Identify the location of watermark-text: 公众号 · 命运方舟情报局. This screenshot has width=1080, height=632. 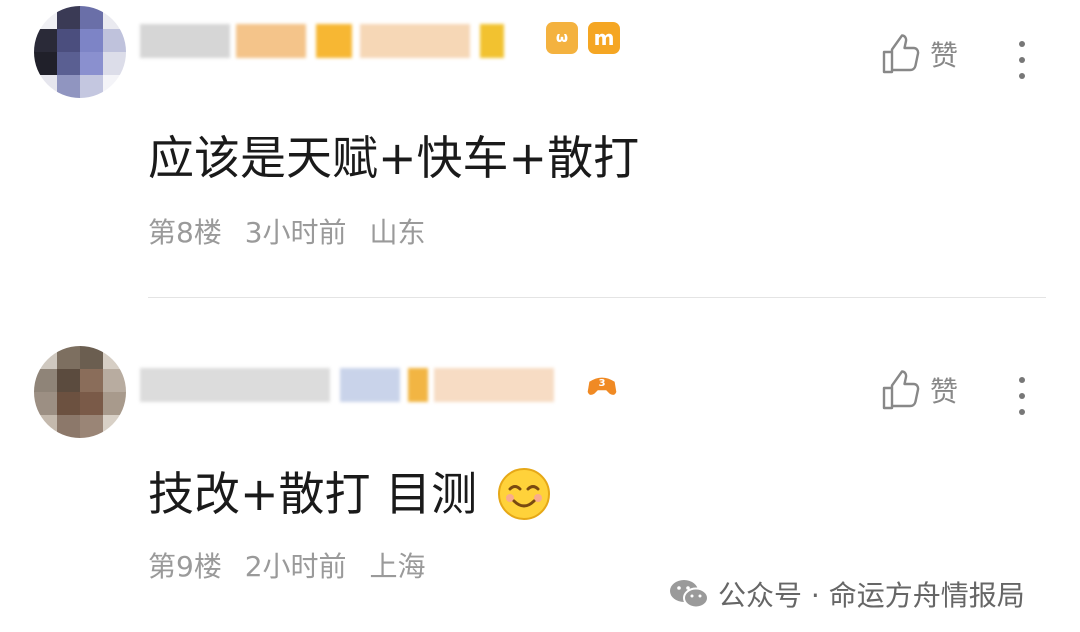
(871, 595).